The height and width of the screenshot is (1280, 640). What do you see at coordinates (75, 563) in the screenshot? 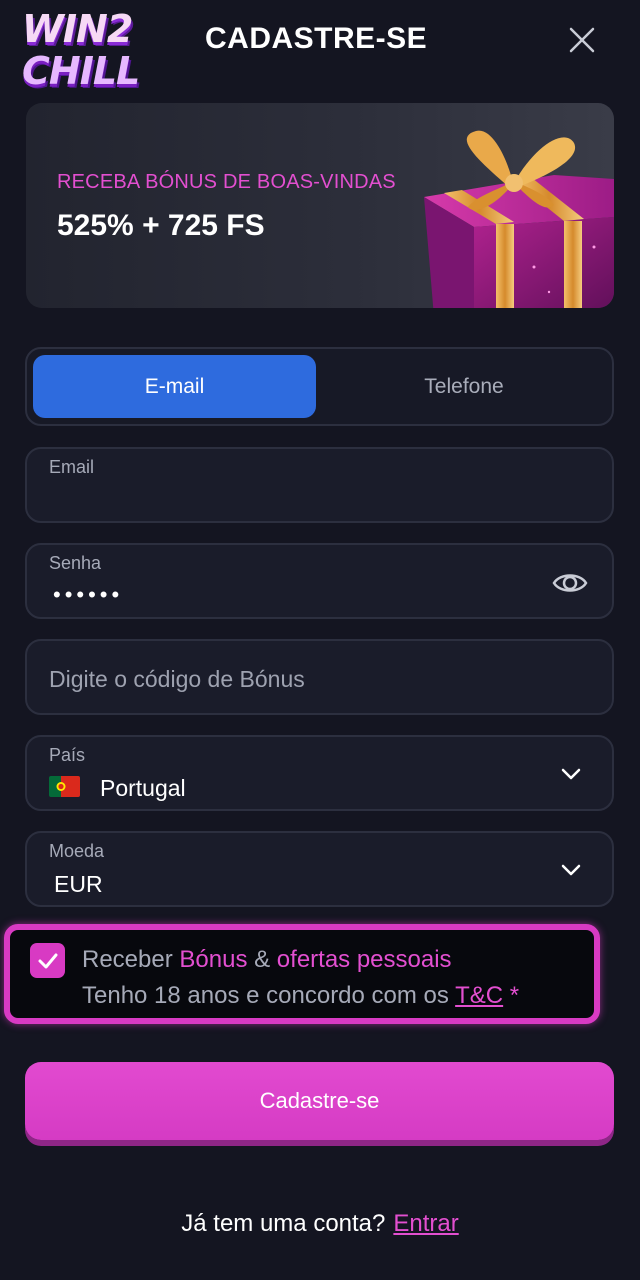
I see `password-label: Senha` at bounding box center [75, 563].